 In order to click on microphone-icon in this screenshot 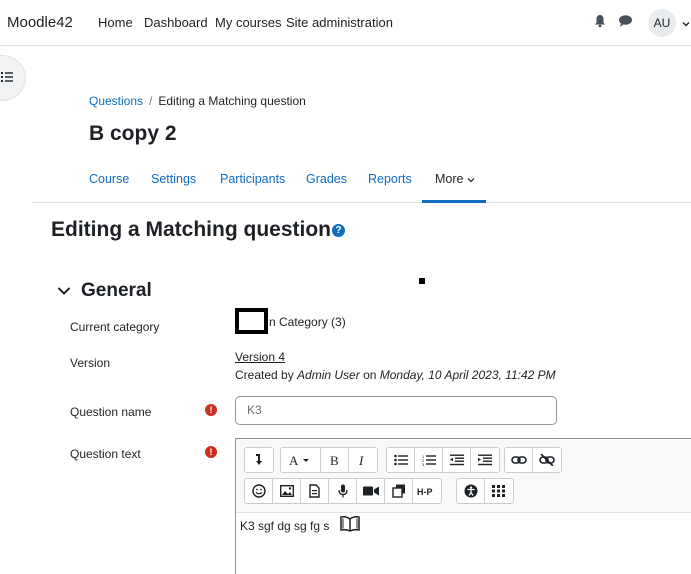, I will do `click(343, 491)`.